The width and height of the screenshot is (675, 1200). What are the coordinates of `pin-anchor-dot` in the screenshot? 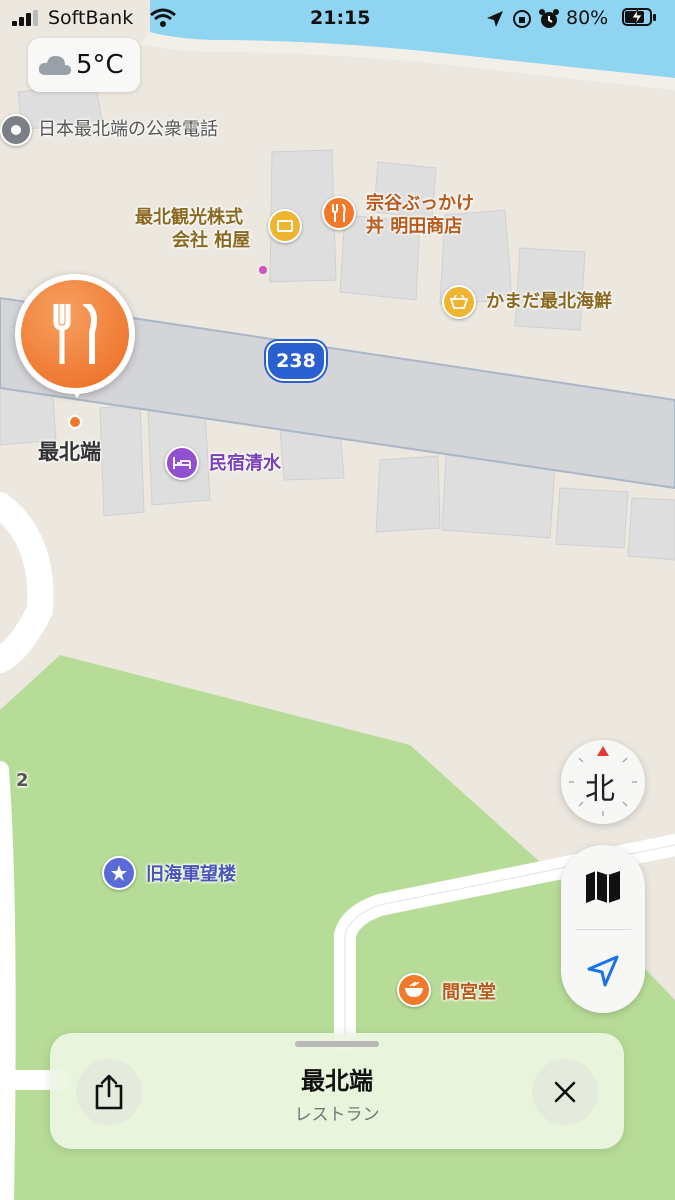 It's located at (75, 422).